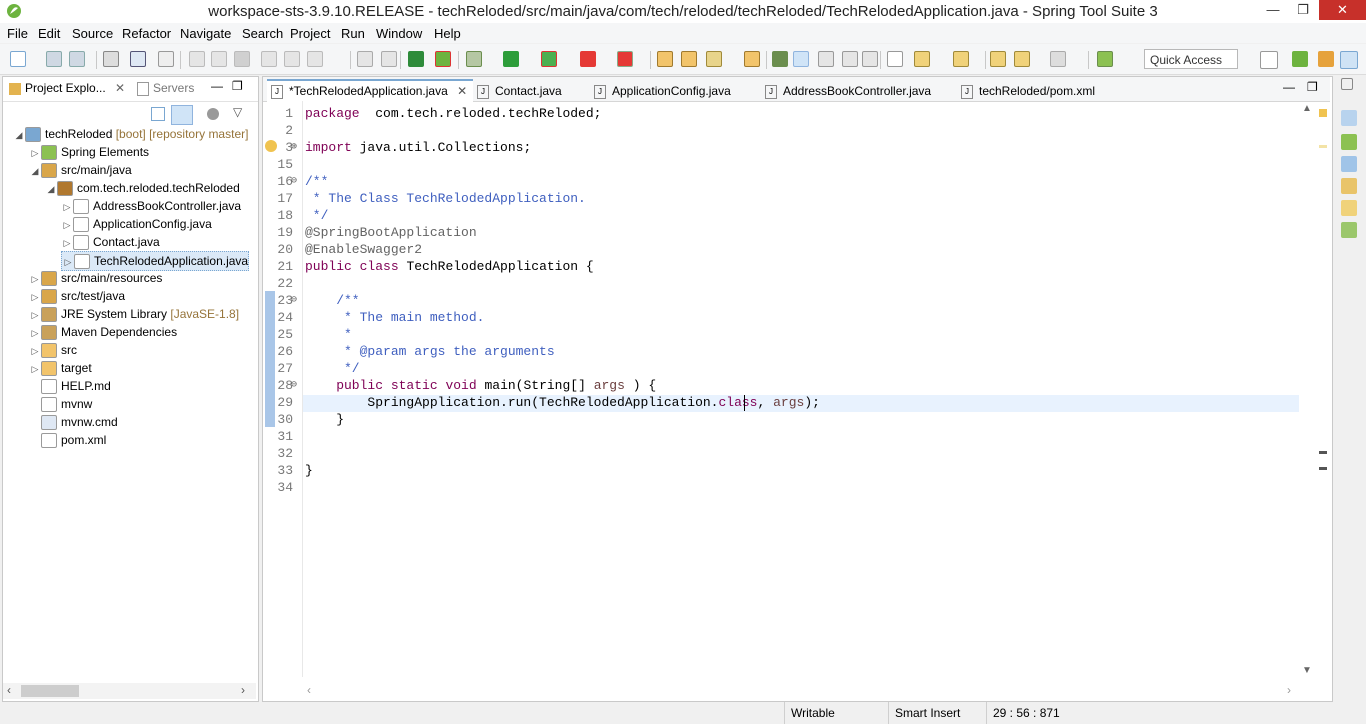  What do you see at coordinates (1289, 87) in the screenshot?
I see `minimize-editor-icon: —` at bounding box center [1289, 87].